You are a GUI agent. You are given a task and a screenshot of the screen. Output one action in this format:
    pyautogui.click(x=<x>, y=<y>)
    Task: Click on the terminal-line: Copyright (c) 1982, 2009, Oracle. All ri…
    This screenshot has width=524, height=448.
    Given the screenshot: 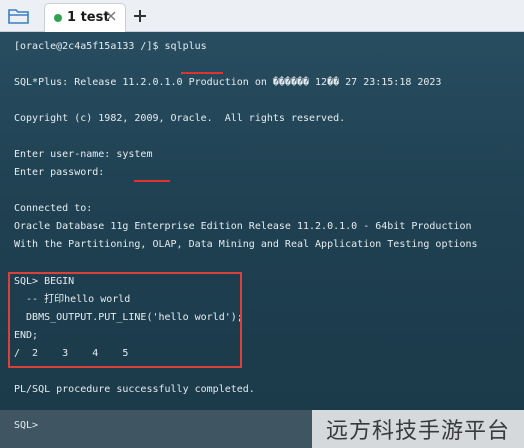 What is the action you would take?
    pyautogui.click(x=180, y=118)
    